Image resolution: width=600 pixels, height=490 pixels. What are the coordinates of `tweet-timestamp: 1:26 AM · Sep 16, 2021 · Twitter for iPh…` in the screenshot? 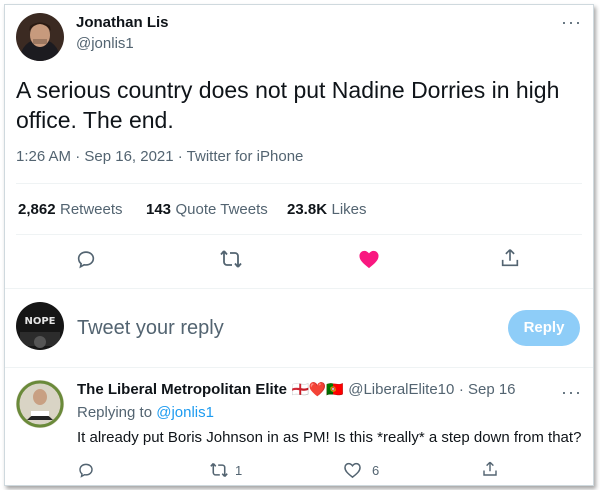 It's located at (159, 156).